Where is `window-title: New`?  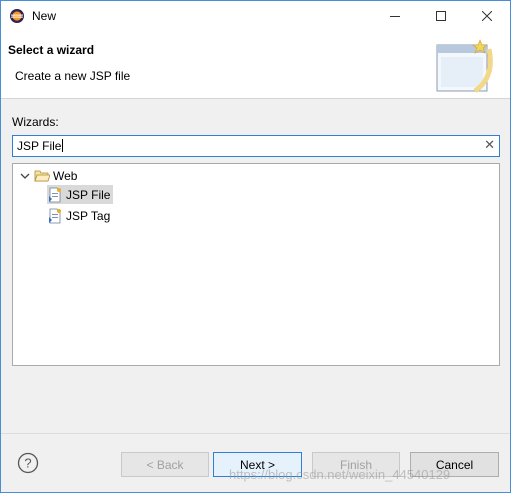 window-title: New is located at coordinates (44, 16).